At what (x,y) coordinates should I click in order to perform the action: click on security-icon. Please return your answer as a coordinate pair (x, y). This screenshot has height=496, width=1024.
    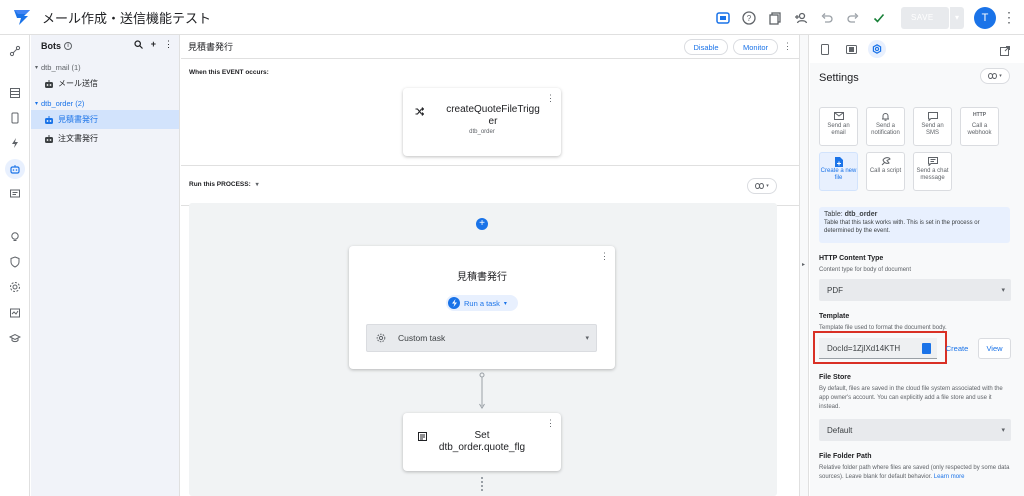
    Looking at the image, I should click on (15, 262).